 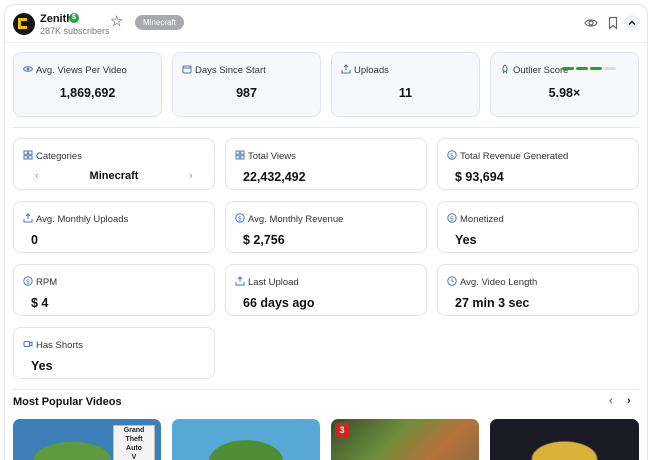 What do you see at coordinates (87, 84) in the screenshot?
I see `stat-card-avg-views: Avg. Views Per Video 1,869,692` at bounding box center [87, 84].